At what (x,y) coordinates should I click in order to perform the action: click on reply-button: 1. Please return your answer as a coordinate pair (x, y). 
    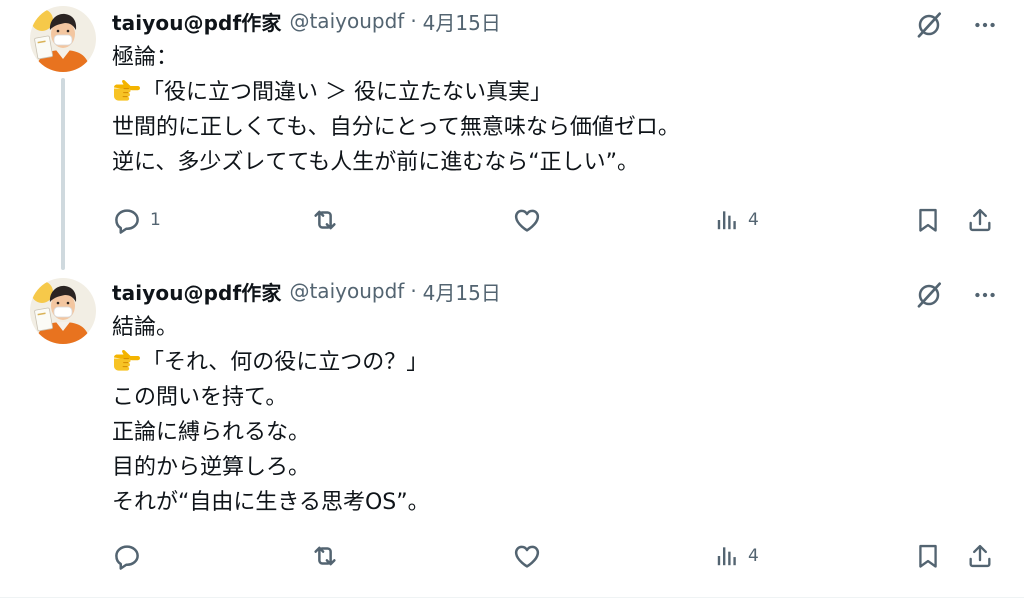
    Looking at the image, I should click on (136, 220).